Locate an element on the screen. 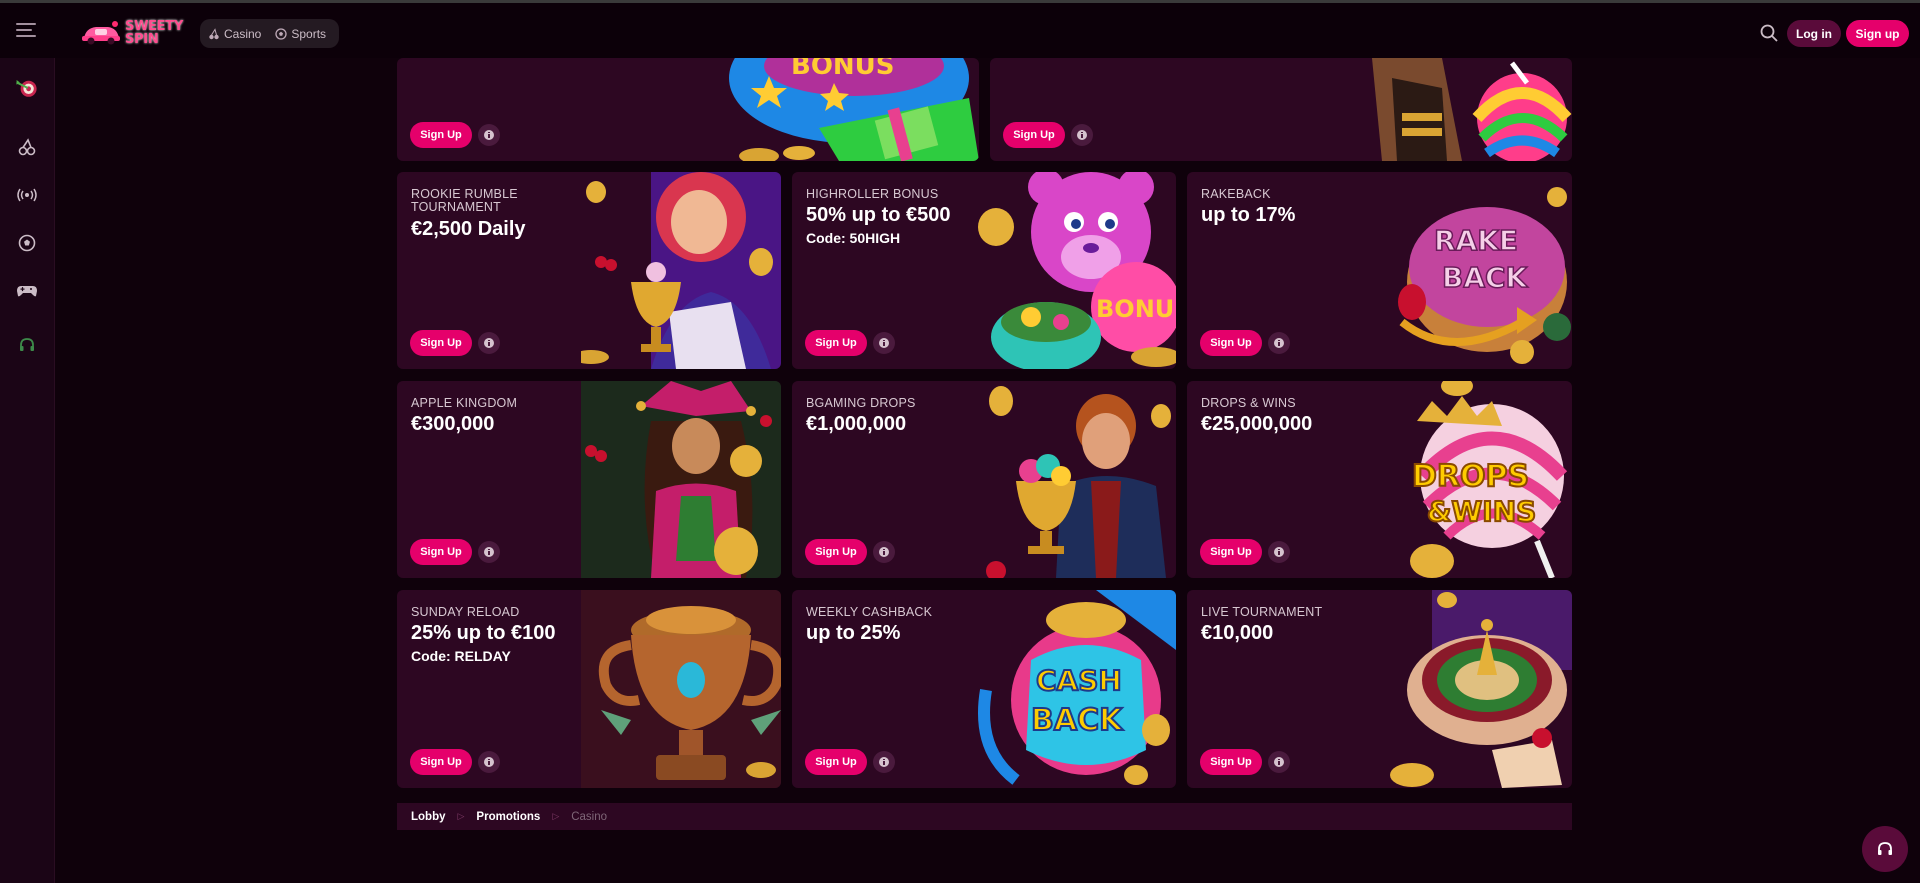 Image resolution: width=1920 pixels, height=883 pixels. login-button: Log in is located at coordinates (1814, 33).